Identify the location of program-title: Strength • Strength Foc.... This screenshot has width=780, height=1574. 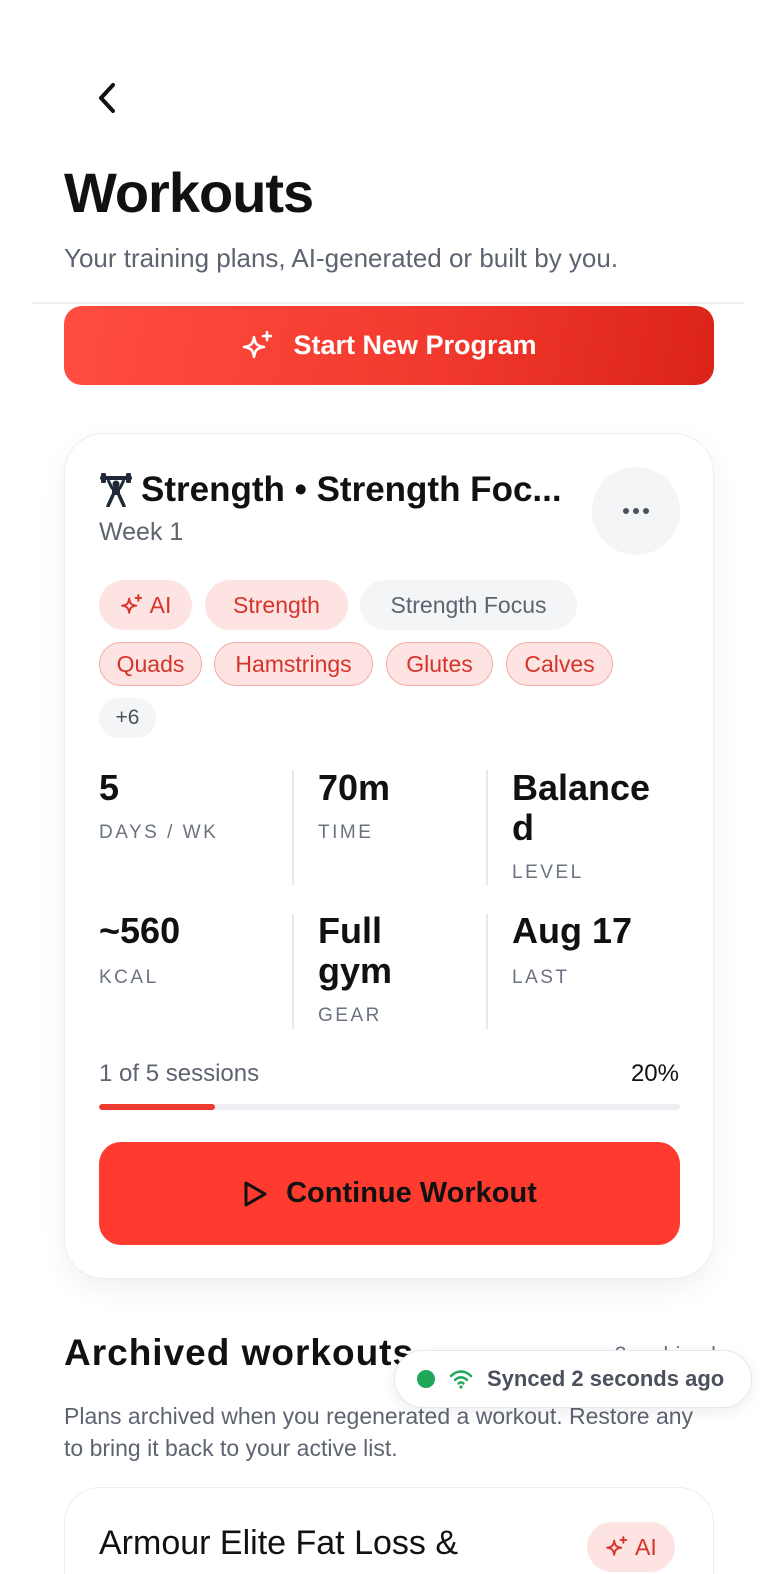
(351, 489).